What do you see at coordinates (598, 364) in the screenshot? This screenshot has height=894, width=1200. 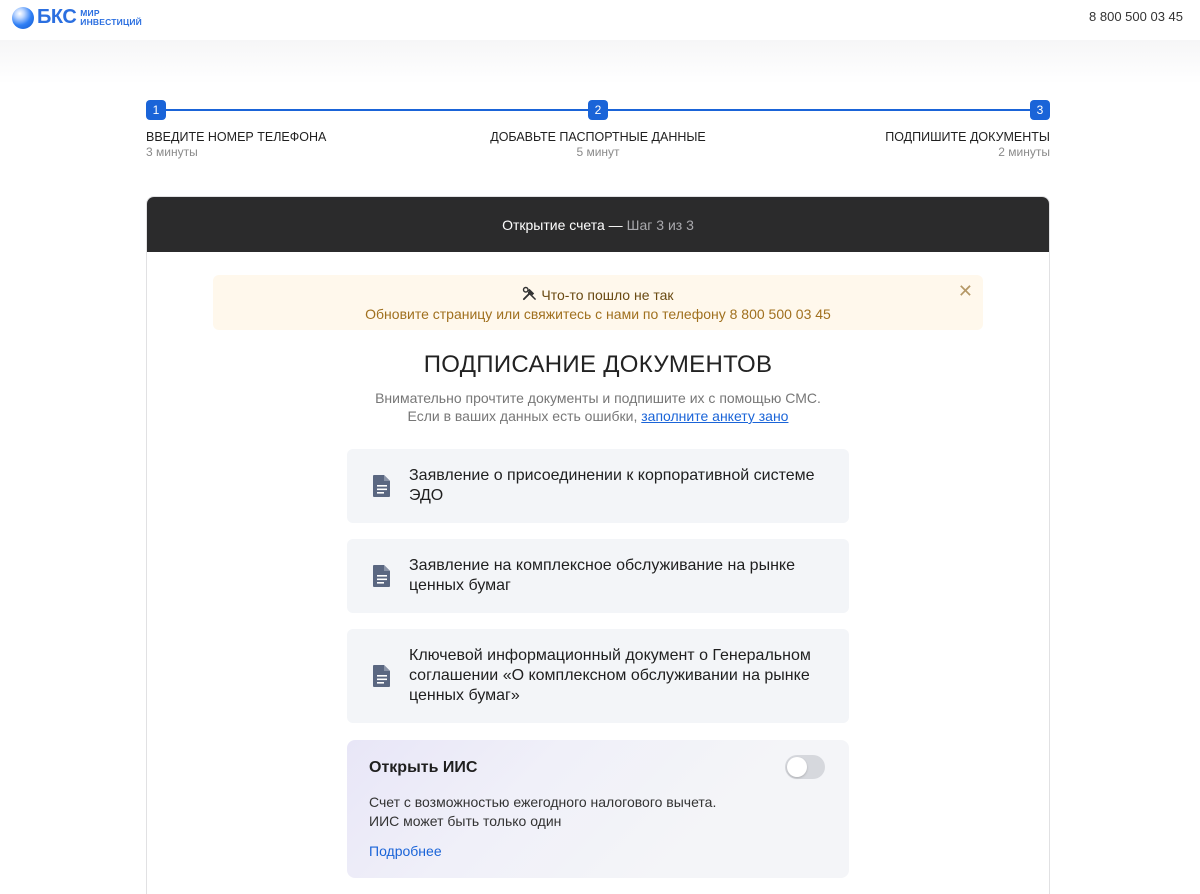 I see `page-title: ПОДПИСАНИЕ ДОКУМЕНТОВ` at bounding box center [598, 364].